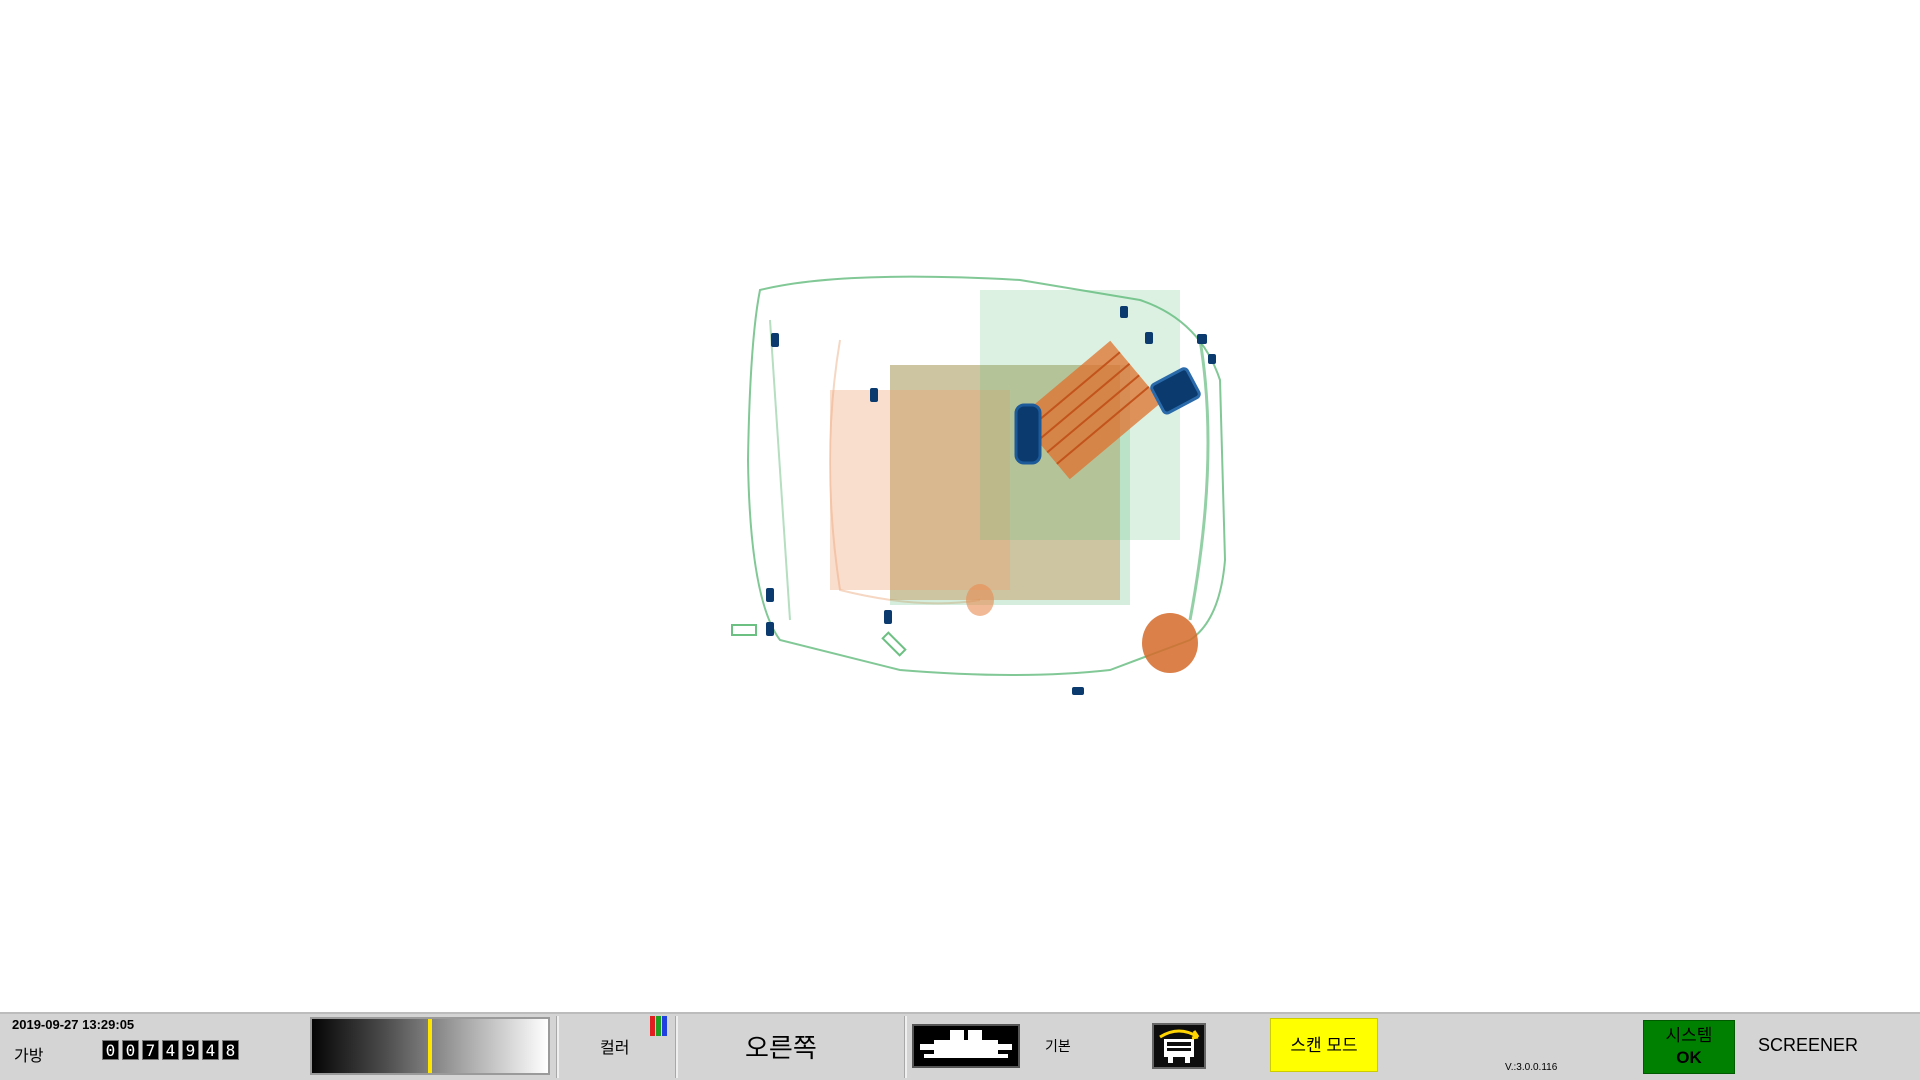 The height and width of the screenshot is (1080, 1920). What do you see at coordinates (1689, 1035) in the screenshot?
I see `system-status-title: 시스템` at bounding box center [1689, 1035].